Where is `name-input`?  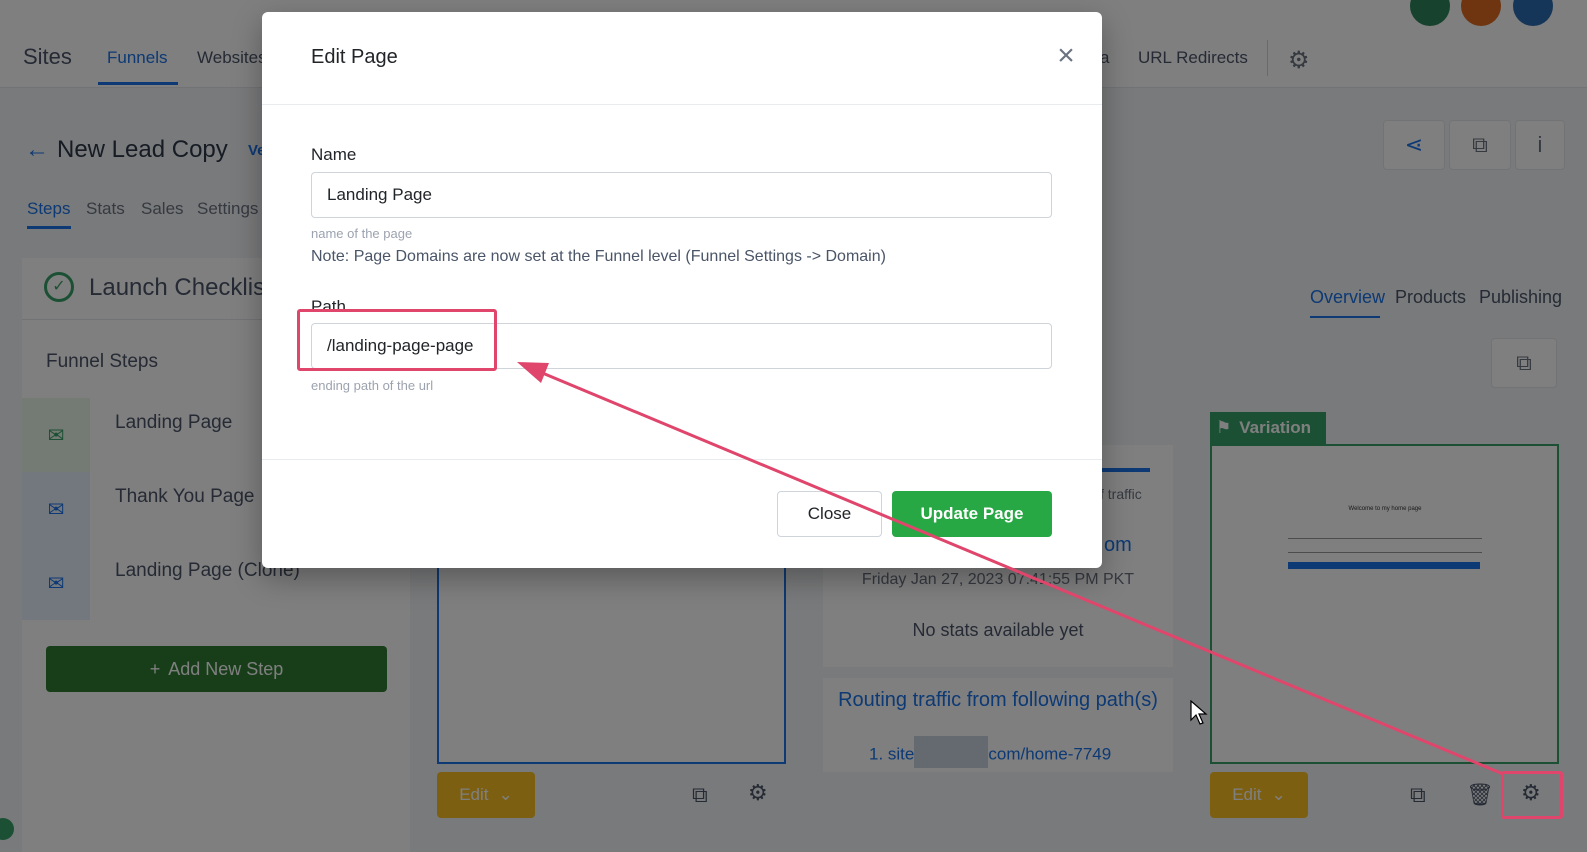
name-input is located at coordinates (681, 195).